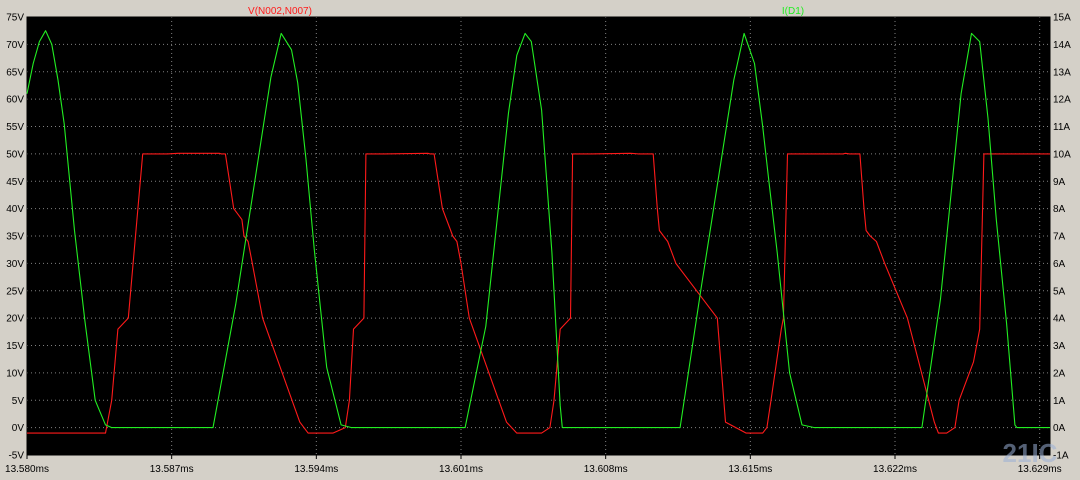 The image size is (1080, 480). Describe the element at coordinates (1059, 237) in the screenshot. I see `right-axis-tick-label: 7A` at that location.